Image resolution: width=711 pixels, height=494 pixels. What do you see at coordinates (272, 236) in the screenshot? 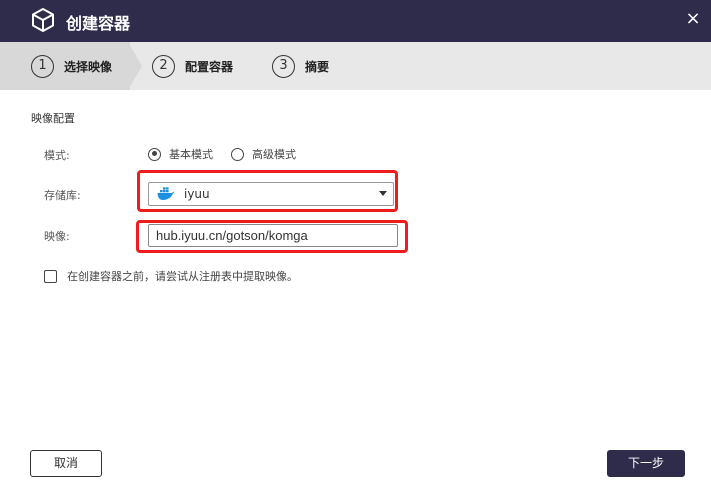
I see `highlight-box-image` at bounding box center [272, 236].